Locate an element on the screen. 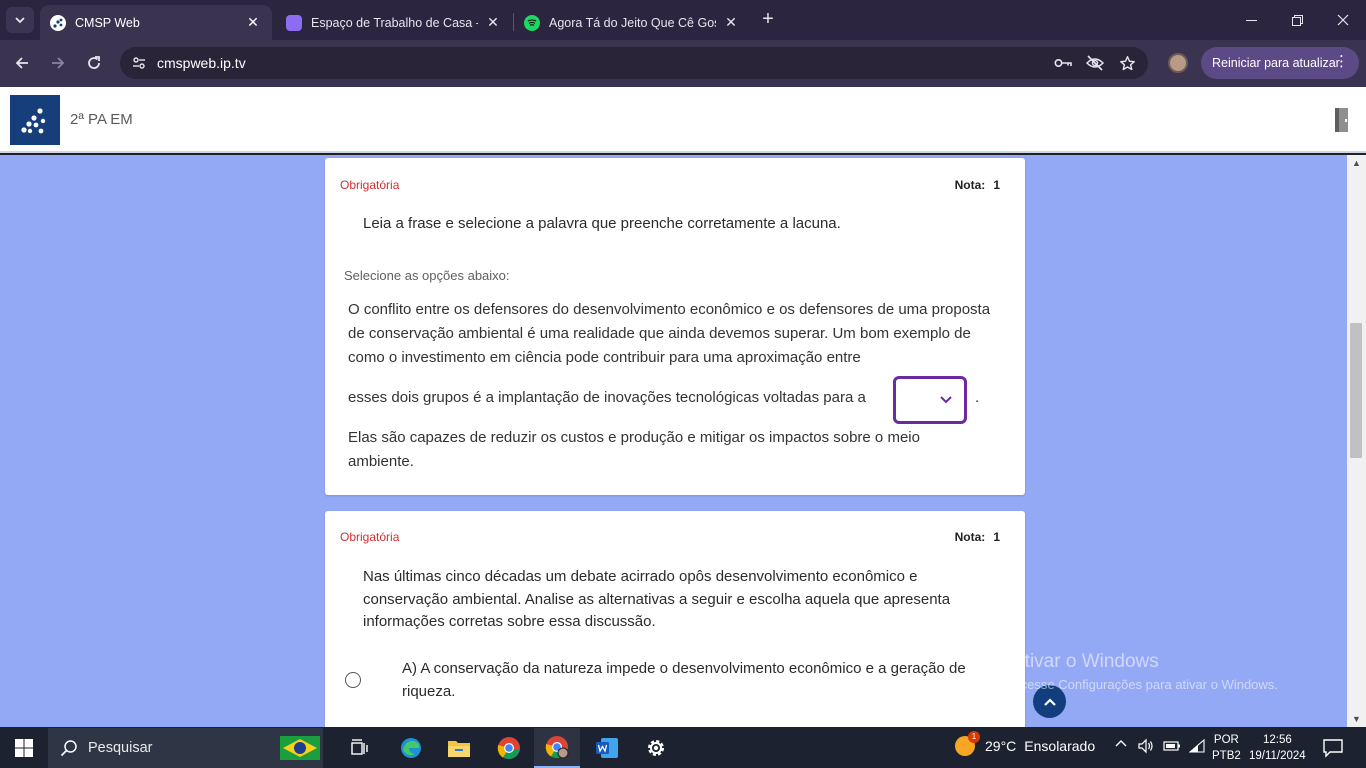  sun-icon: 1 is located at coordinates (967, 743).